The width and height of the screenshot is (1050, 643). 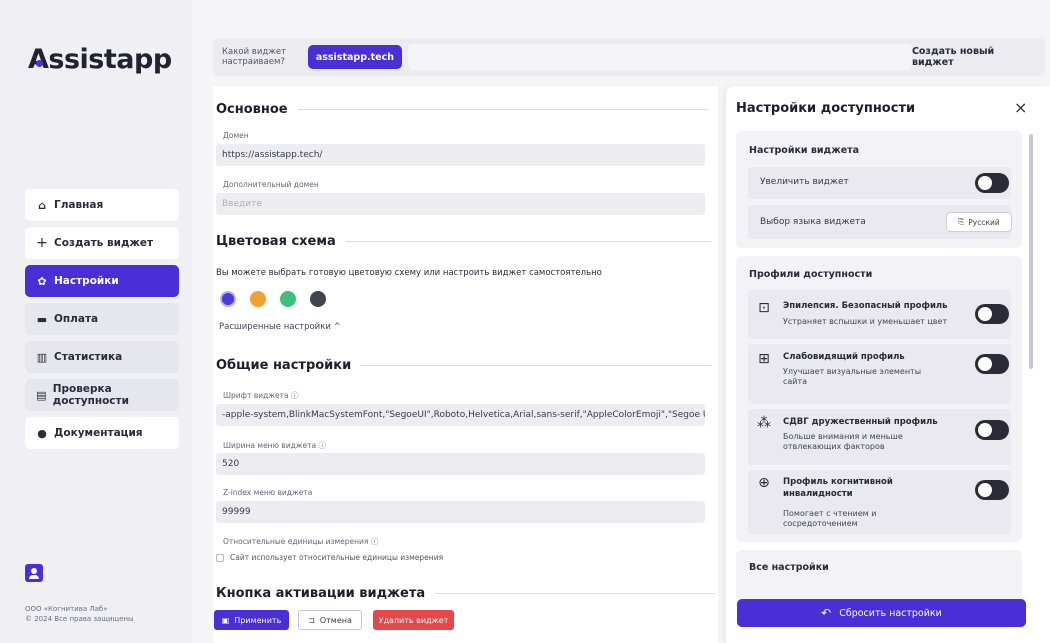 I want to click on widget-language-row: Выбор языка виджета ⎘ Русский, so click(x=880, y=222).